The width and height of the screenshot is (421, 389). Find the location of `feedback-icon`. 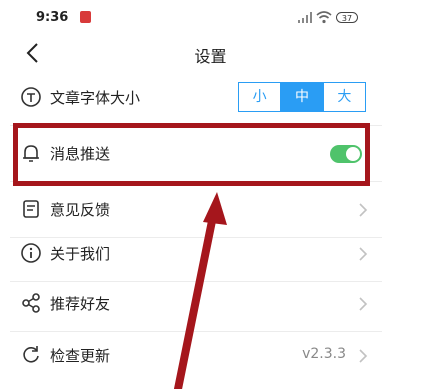

feedback-icon is located at coordinates (31, 209).